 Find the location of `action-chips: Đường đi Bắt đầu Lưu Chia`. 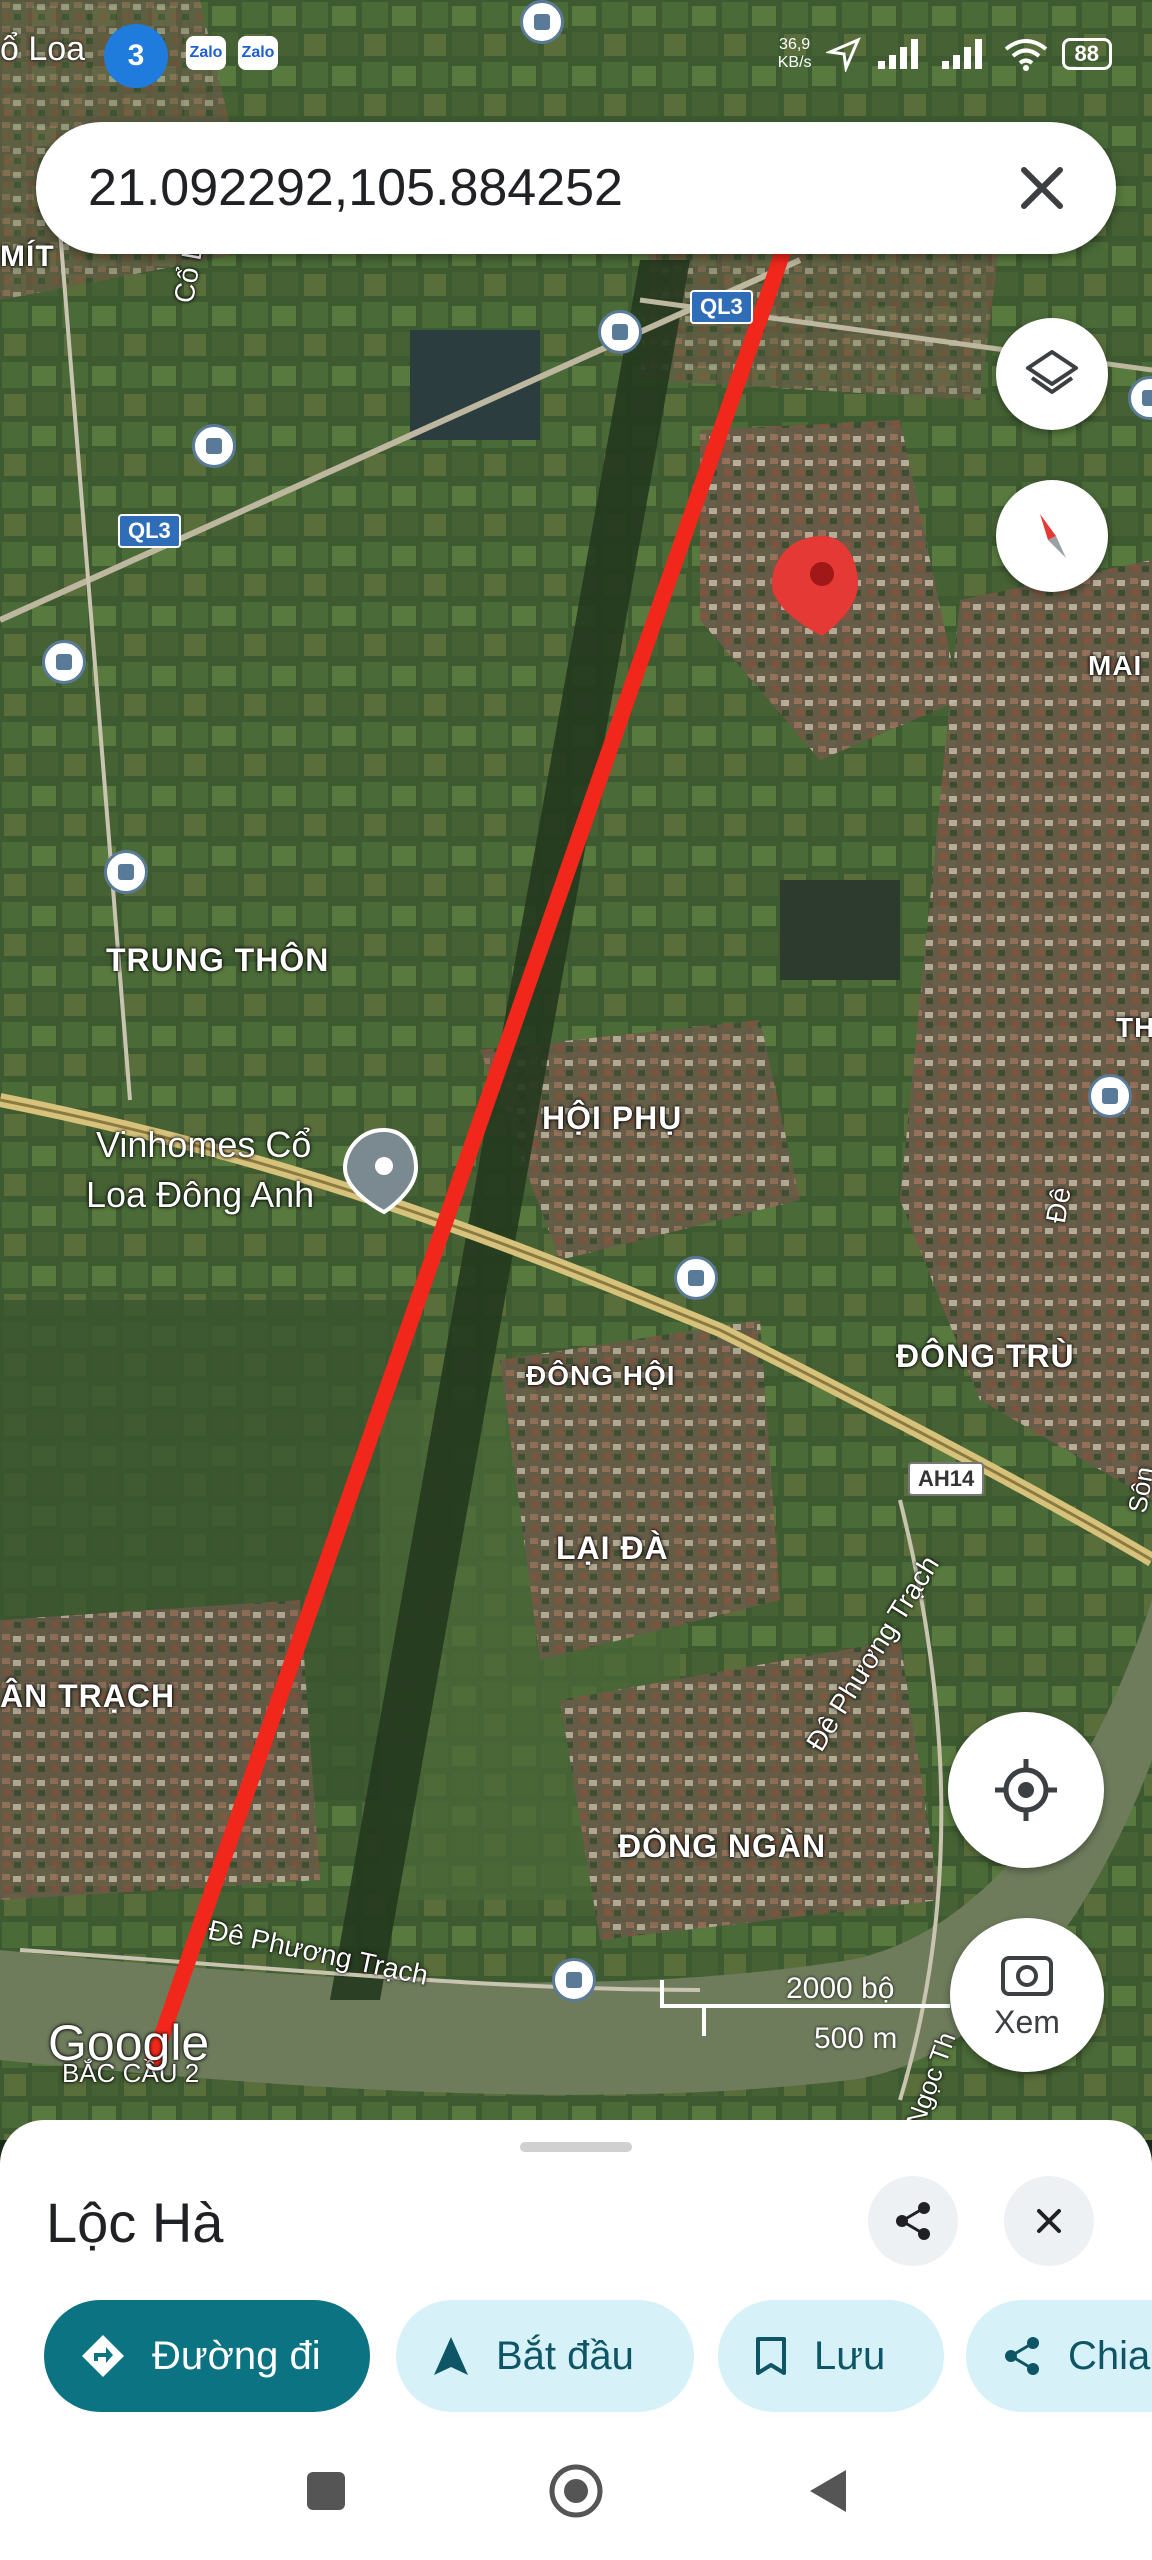

action-chips: Đường đi Bắt đầu Lưu Chia is located at coordinates (598, 2358).